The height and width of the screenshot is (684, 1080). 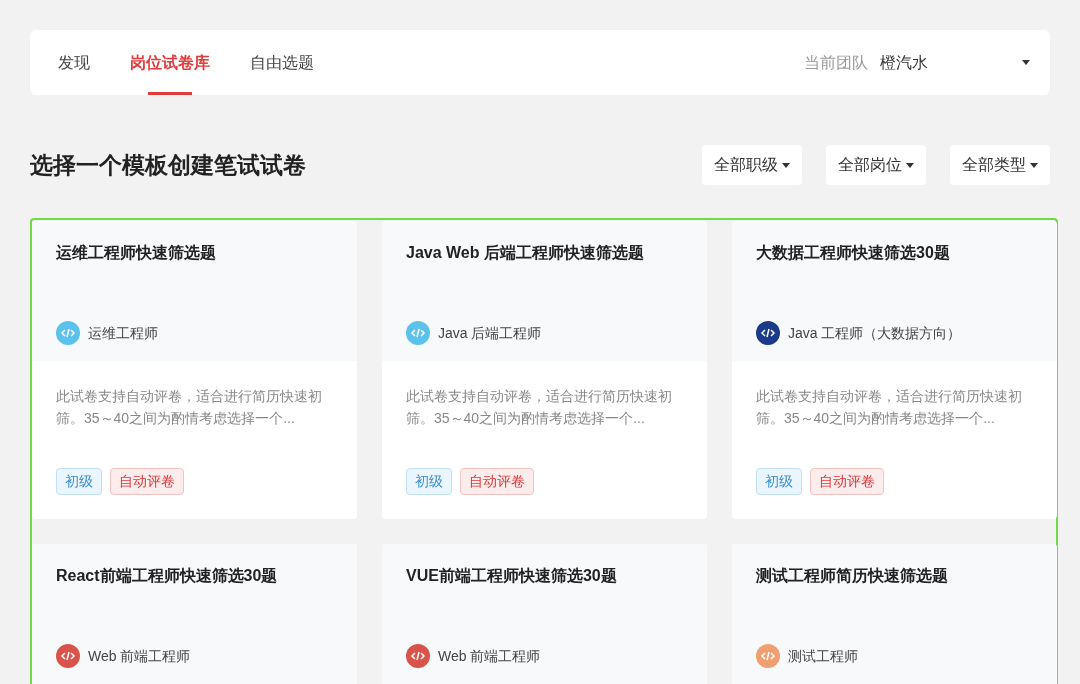 I want to click on nav-tab: 岗位试卷库, so click(x=170, y=62).